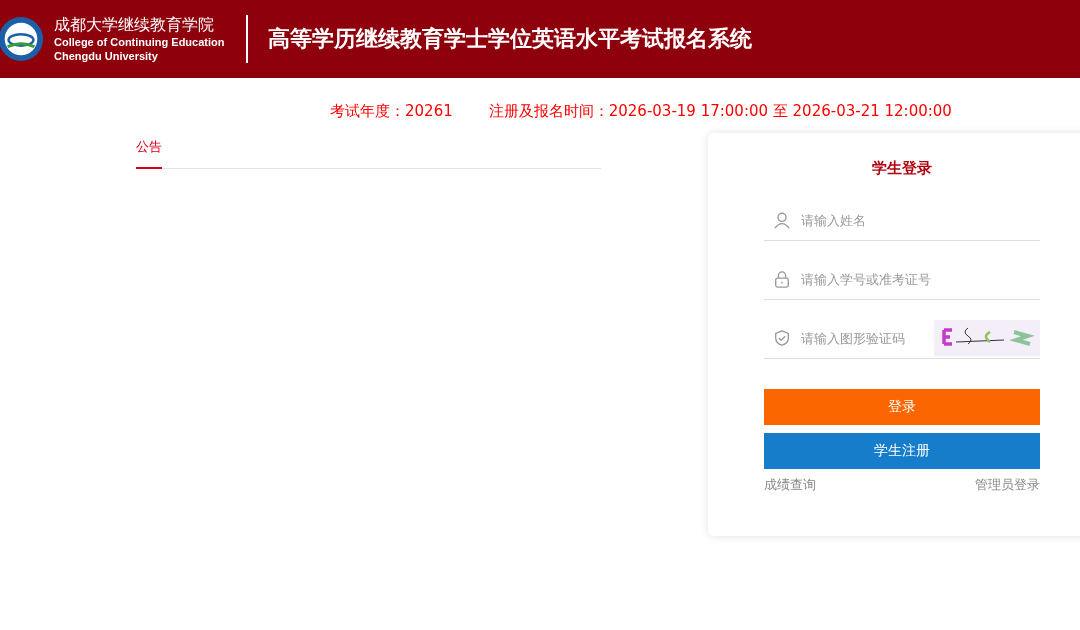 Image resolution: width=1080 pixels, height=630 pixels. Describe the element at coordinates (866, 338) in the screenshot. I see `captcha-field: 请输入图形验证码` at that location.